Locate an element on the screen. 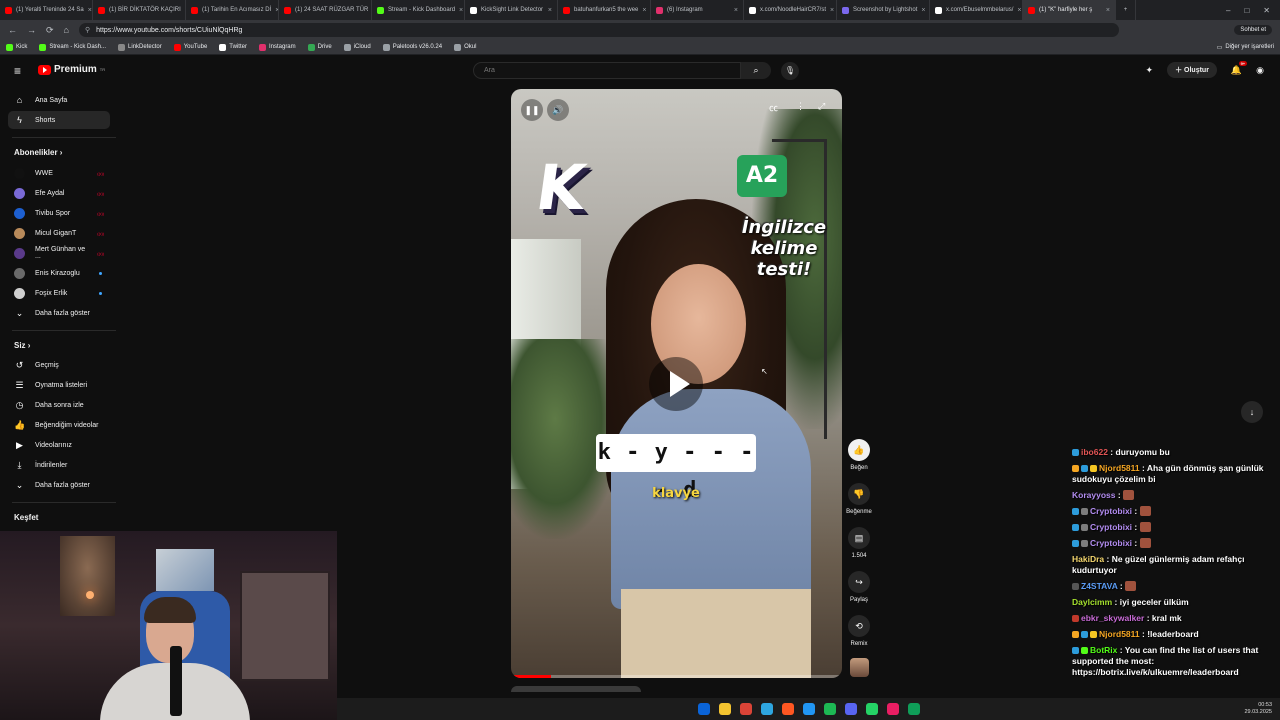 This screenshot has width=1280, height=720. volume-icon: 🔊 is located at coordinates (558, 110).